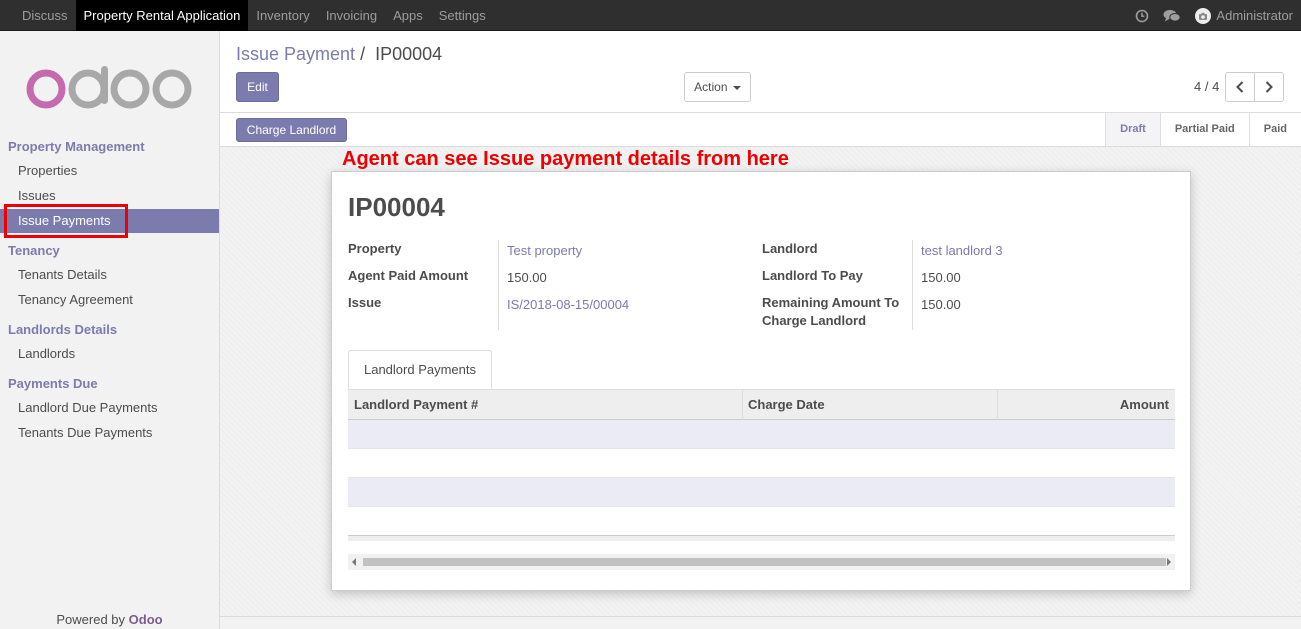 Image resolution: width=1301 pixels, height=629 pixels. Describe the element at coordinates (1172, 16) in the screenshot. I see `chat-icon` at that location.